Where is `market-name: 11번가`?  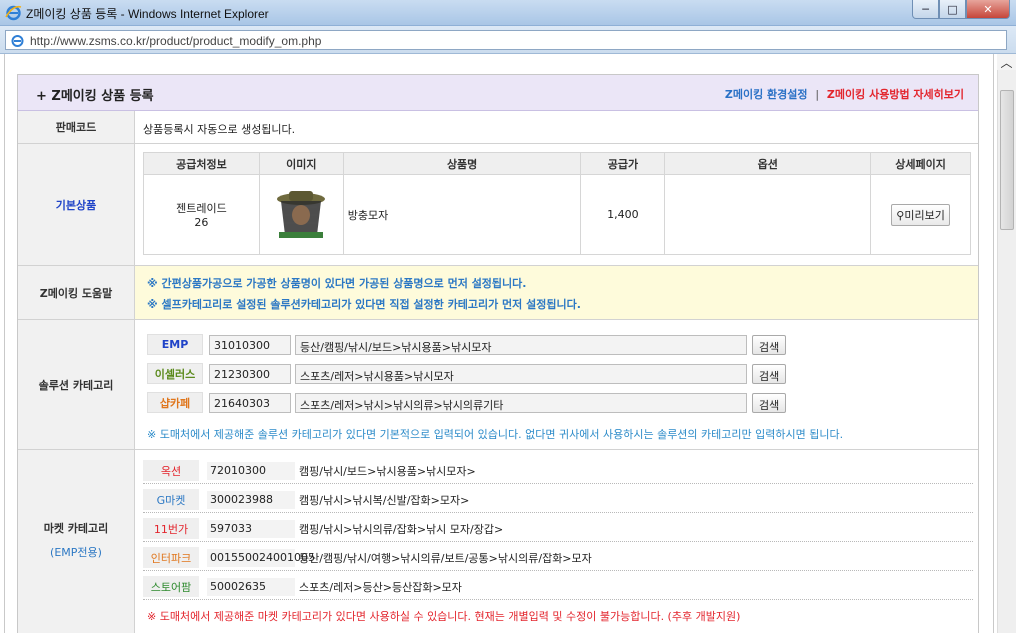 market-name: 11번가 is located at coordinates (171, 528).